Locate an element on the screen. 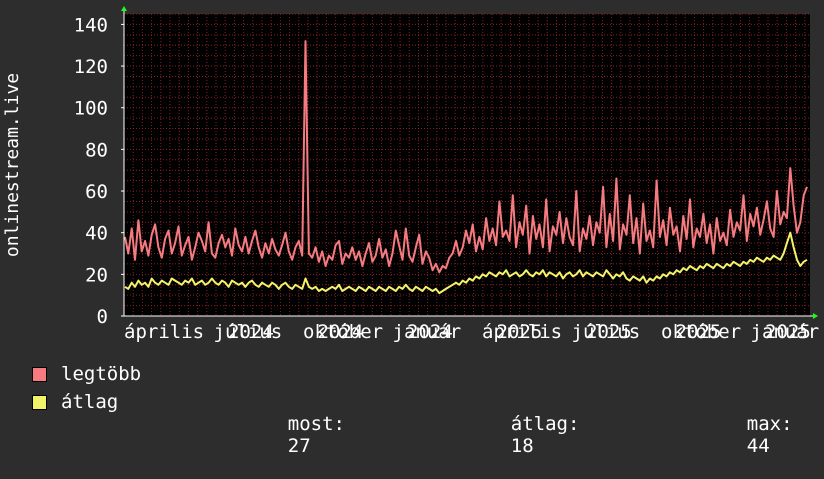 The height and width of the screenshot is (479, 824). stat-maximum-label: max: is located at coordinates (769, 424).